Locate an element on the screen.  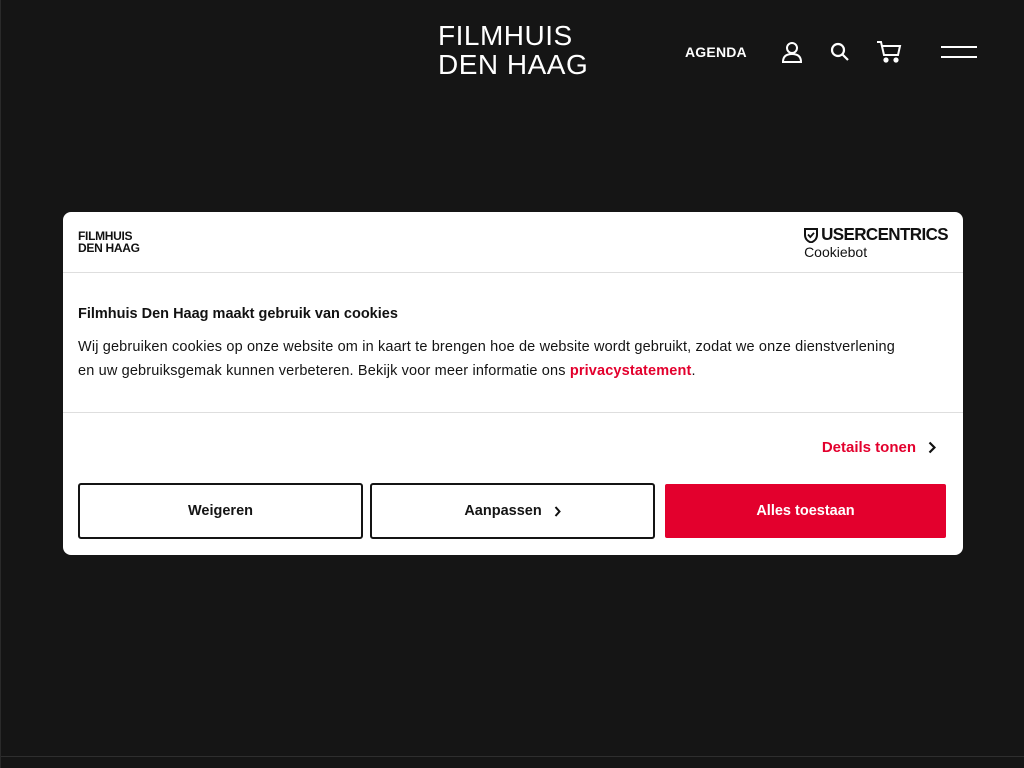
details-toggle-link: Details tonen is located at coordinates (879, 447).